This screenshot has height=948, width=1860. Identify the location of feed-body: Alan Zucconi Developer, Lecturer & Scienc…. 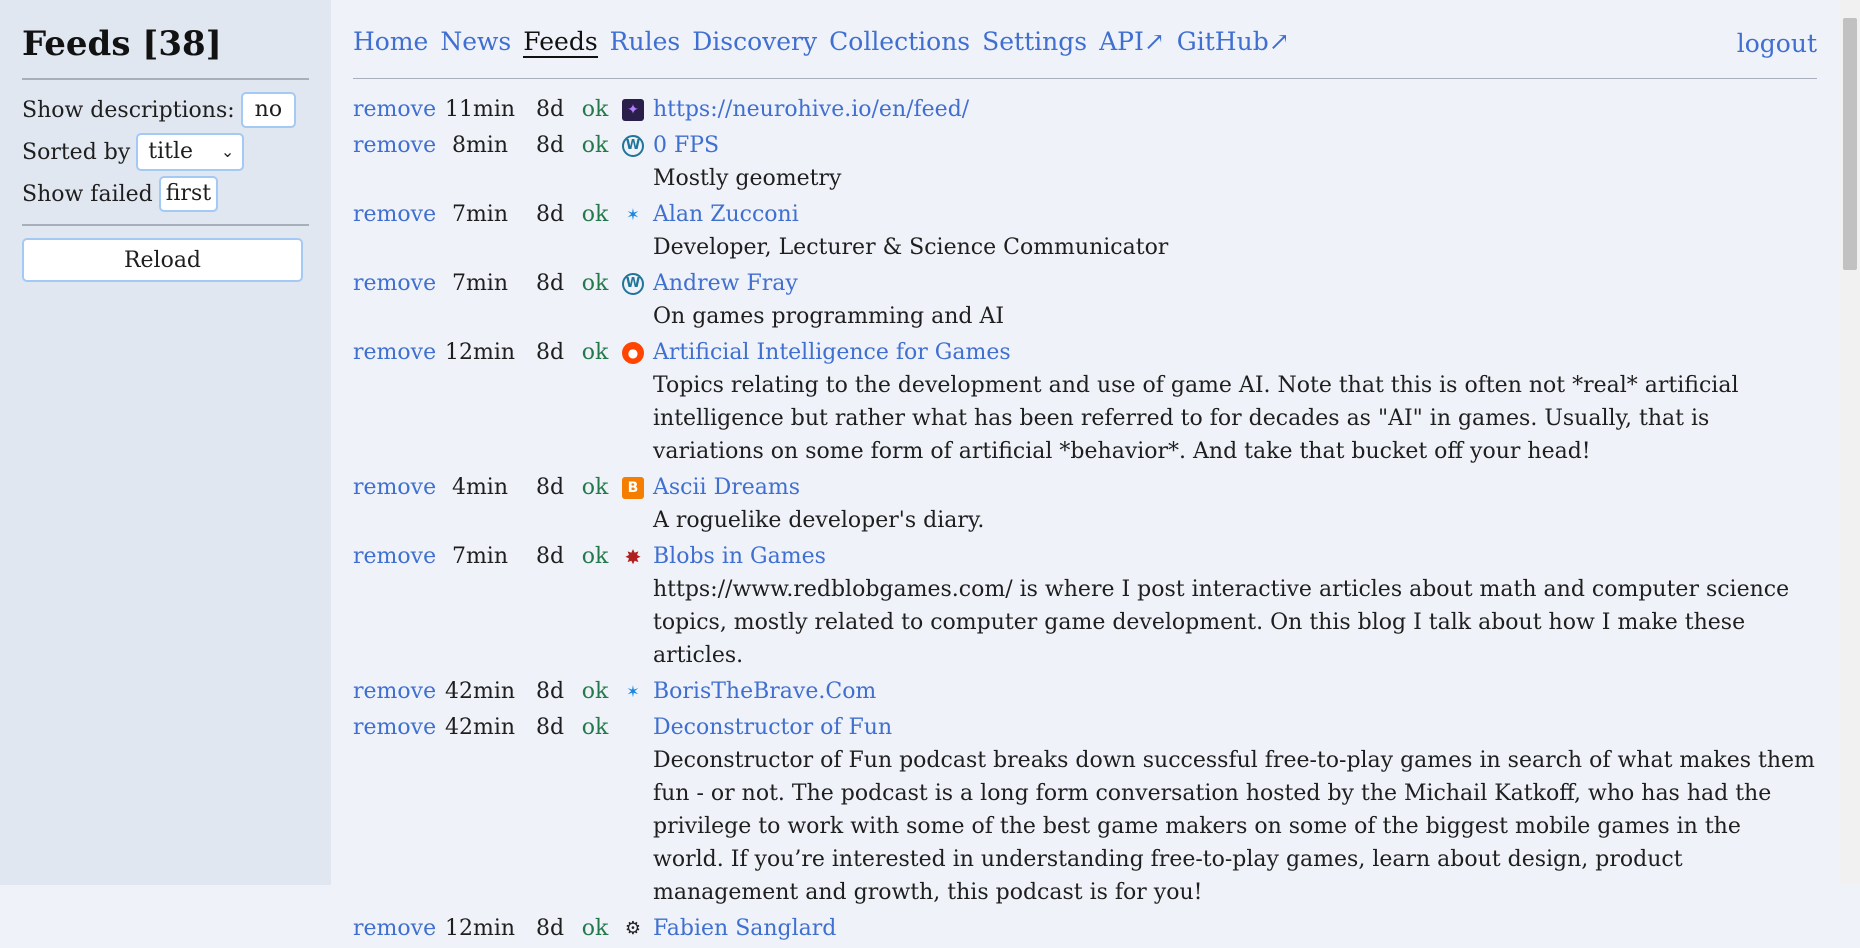
(1235, 231).